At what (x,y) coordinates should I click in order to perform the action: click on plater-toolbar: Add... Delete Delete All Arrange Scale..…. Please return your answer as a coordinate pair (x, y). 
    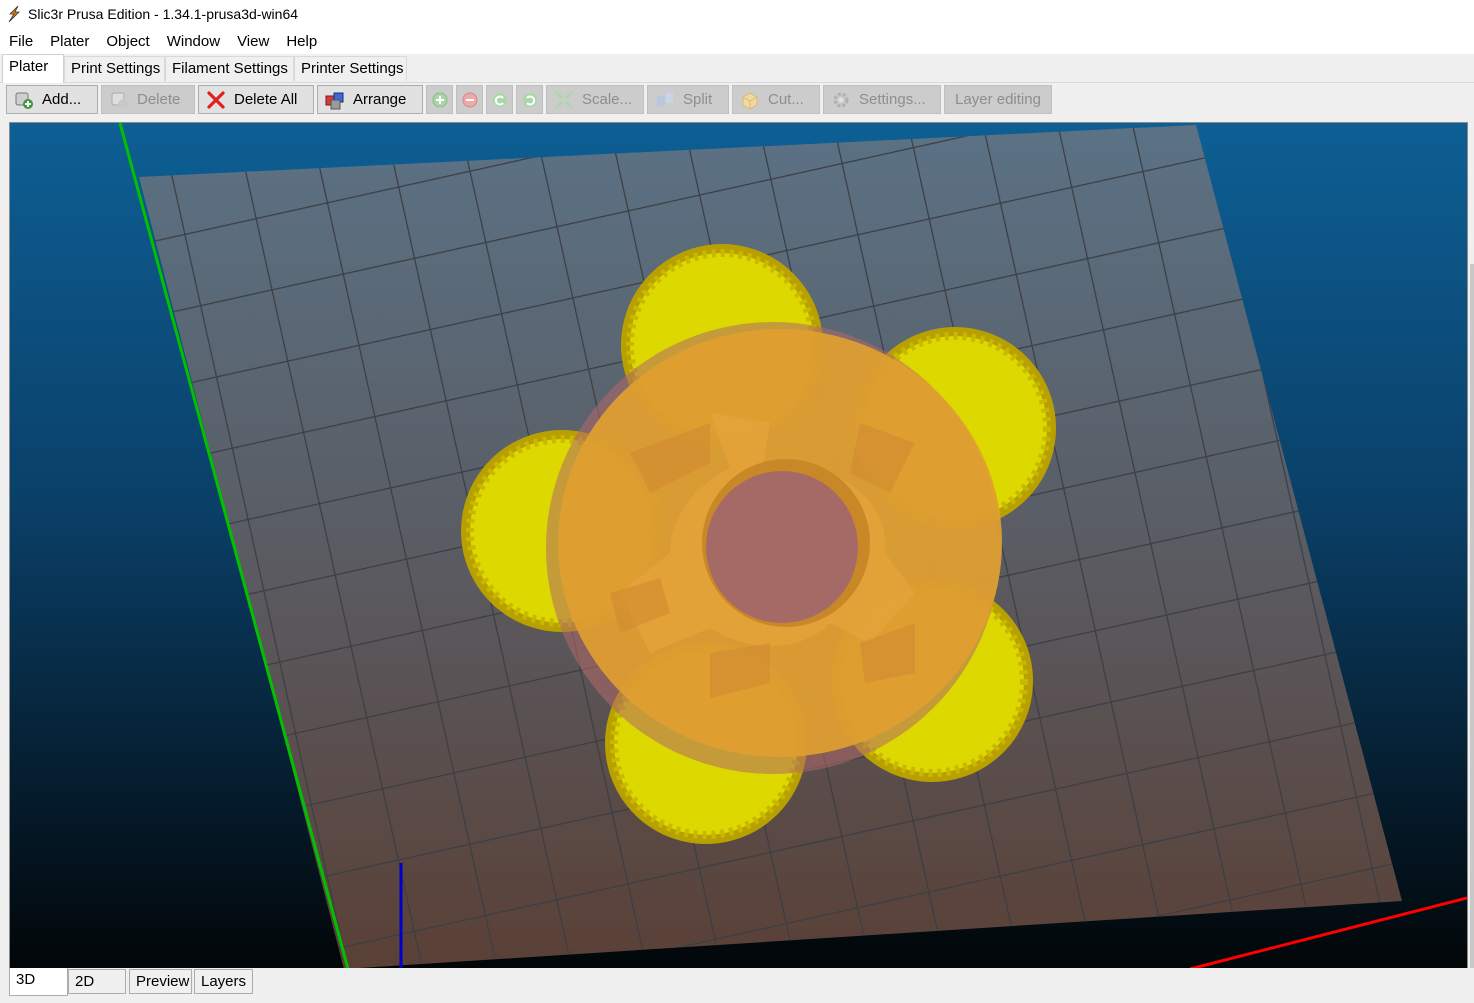
    Looking at the image, I should click on (737, 100).